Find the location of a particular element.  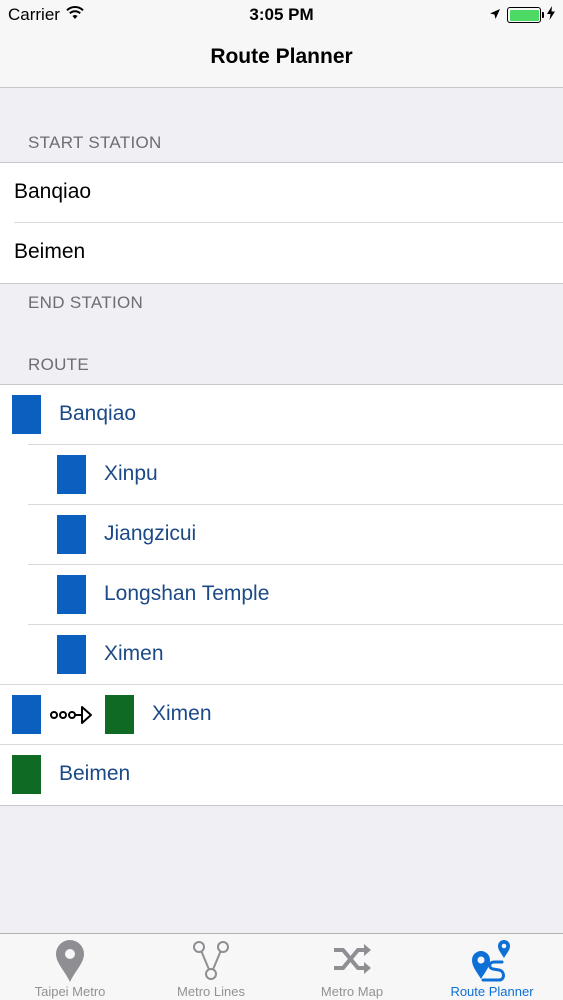

route-item: Jiangzicui is located at coordinates (281, 535).